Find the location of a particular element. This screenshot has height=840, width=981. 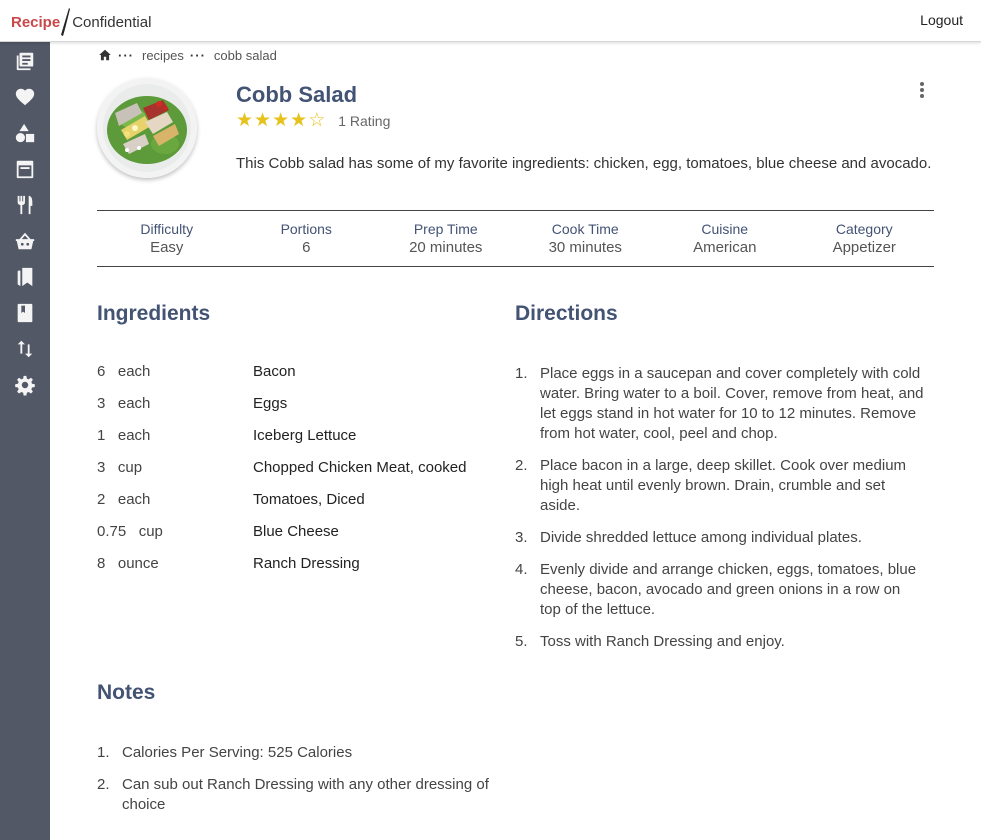

book-icon is located at coordinates (25, 313).